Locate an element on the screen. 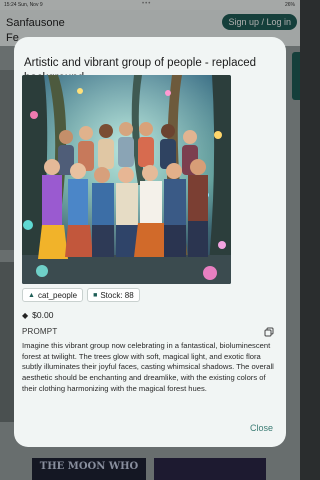  stock-tag: ■ Stock: 88 is located at coordinates (113, 295).